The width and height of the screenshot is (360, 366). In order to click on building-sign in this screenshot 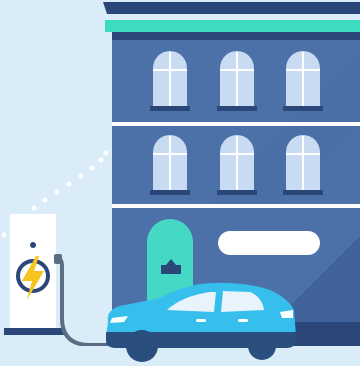, I will do `click(269, 243)`.